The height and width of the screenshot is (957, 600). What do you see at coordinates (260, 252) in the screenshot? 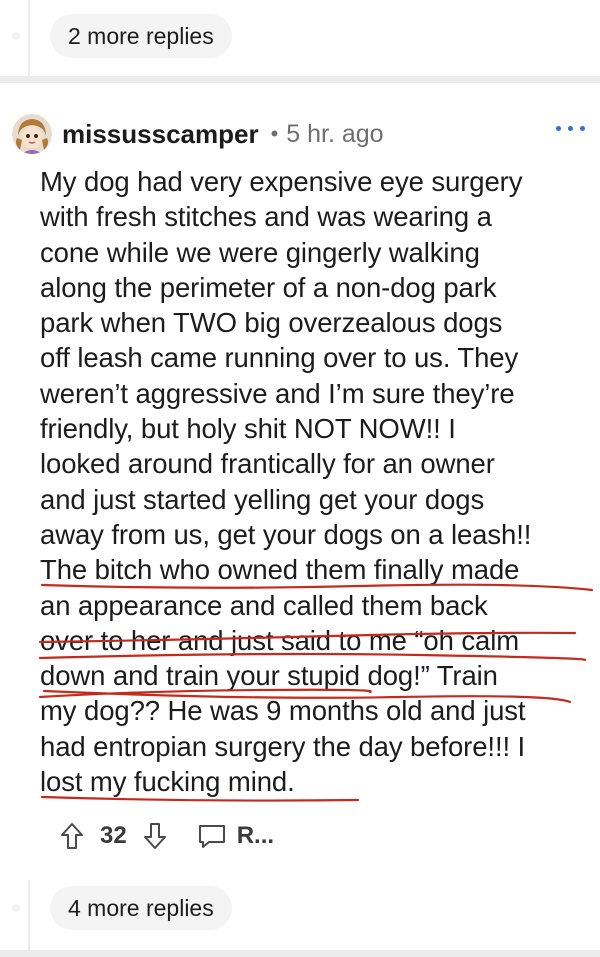
I see `comment-line: cone while we were gingerly walking` at bounding box center [260, 252].